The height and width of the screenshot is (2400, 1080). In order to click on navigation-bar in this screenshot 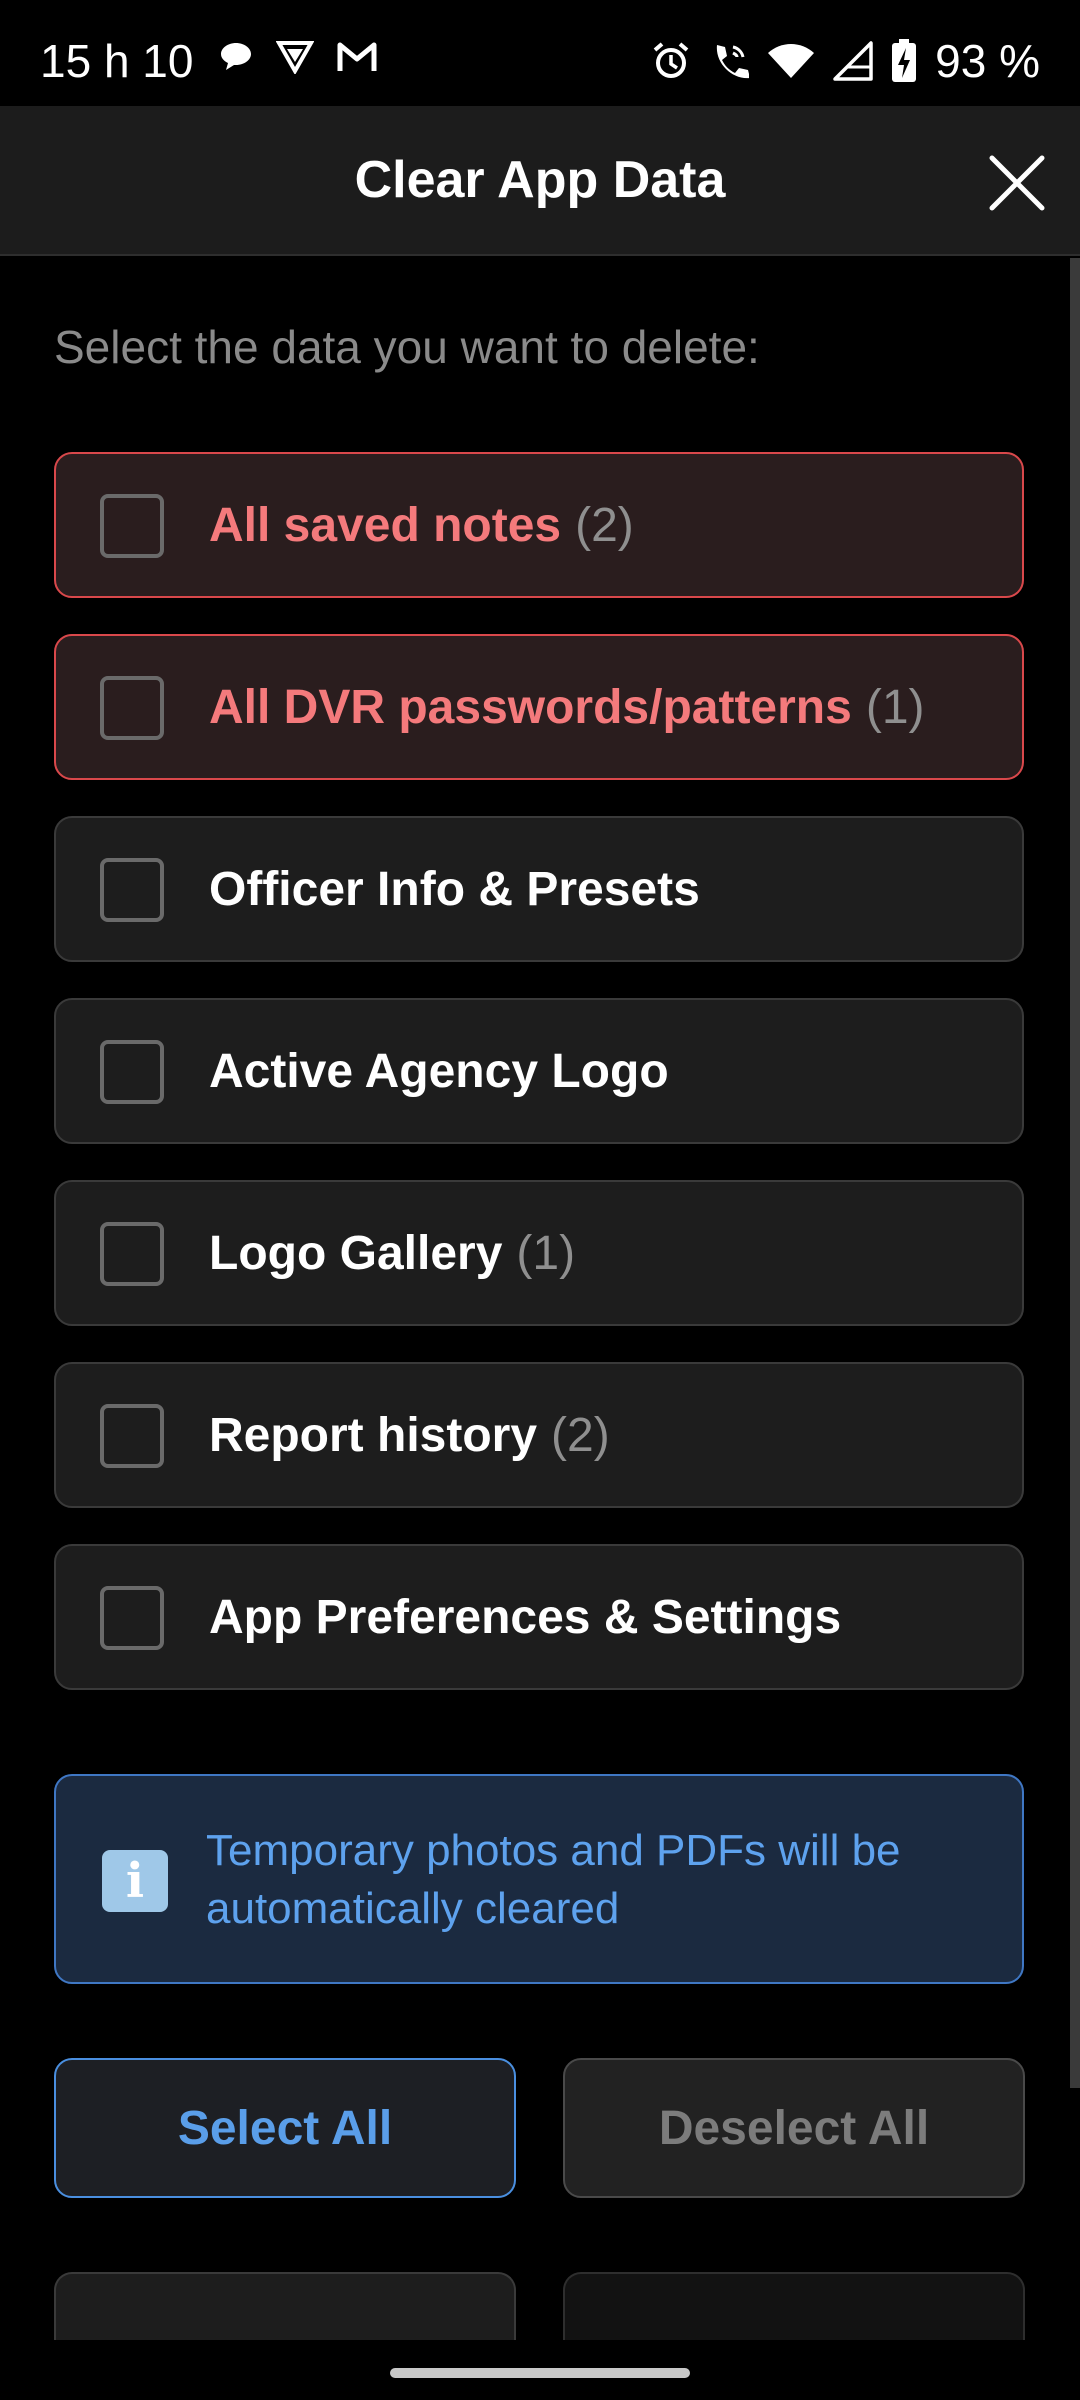, I will do `click(540, 2370)`.